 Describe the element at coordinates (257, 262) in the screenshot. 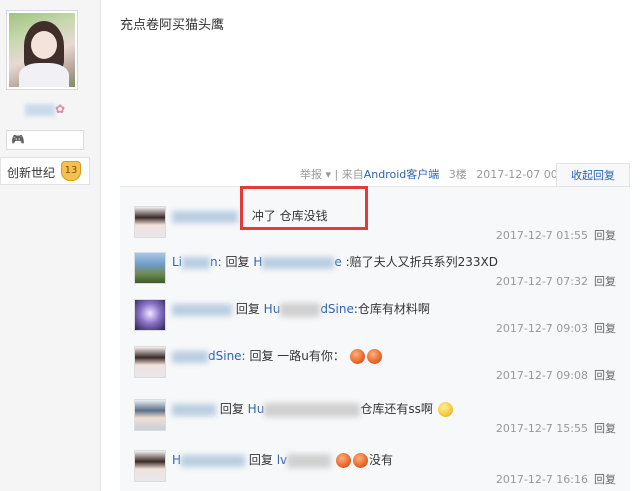

I see `reply-target: H` at that location.